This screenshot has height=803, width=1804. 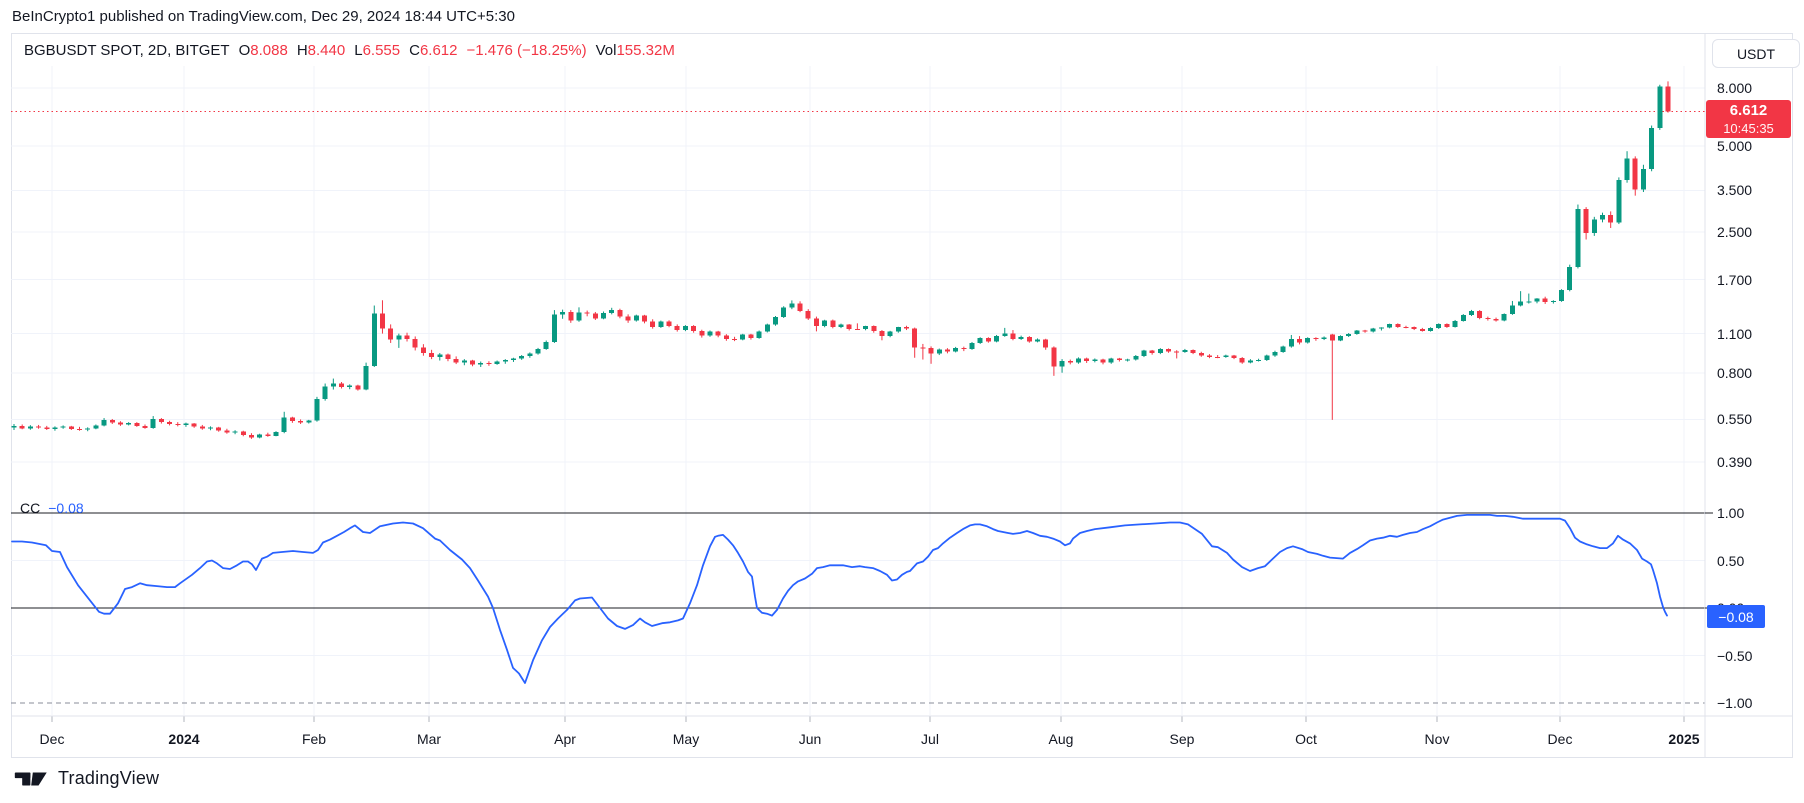 I want to click on price-tick-label: 3.500, so click(x=1735, y=190).